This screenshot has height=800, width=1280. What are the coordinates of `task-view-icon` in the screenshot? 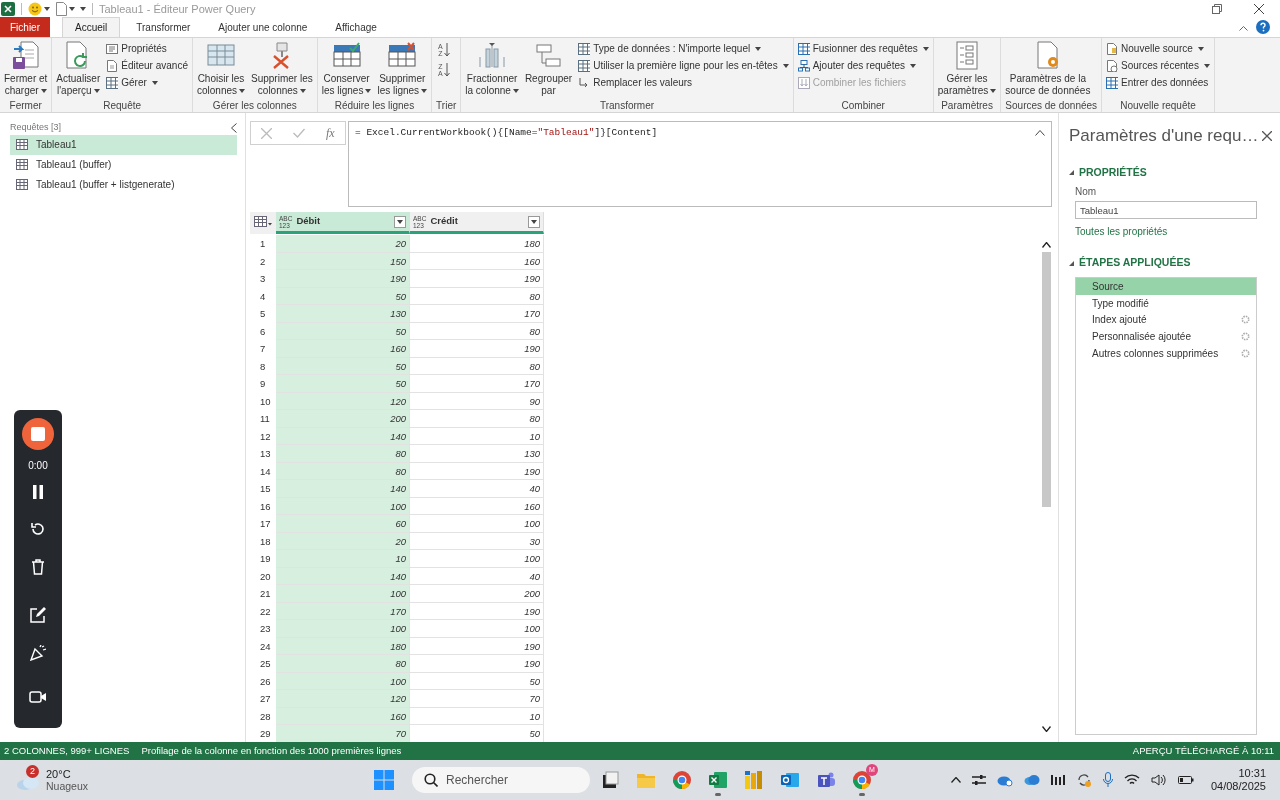 It's located at (610, 780).